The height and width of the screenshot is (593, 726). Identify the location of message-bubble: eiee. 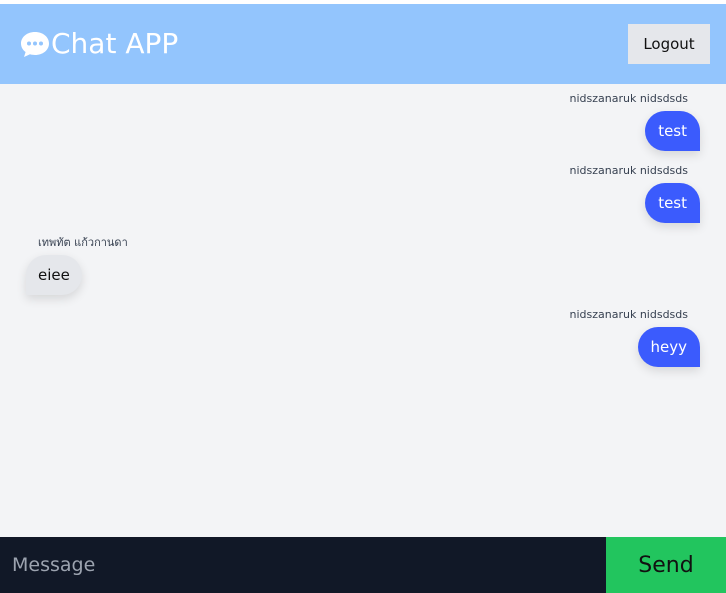
(54, 275).